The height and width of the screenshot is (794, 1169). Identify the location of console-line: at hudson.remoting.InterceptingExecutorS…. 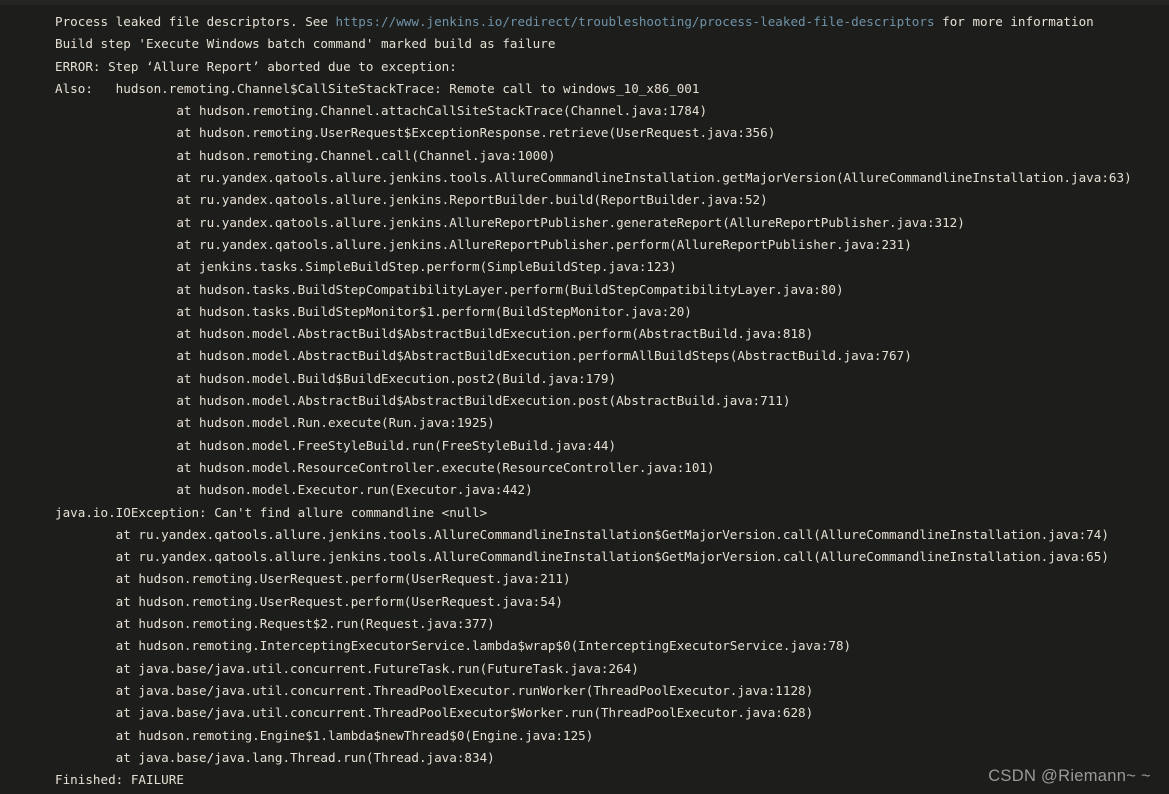
(453, 646).